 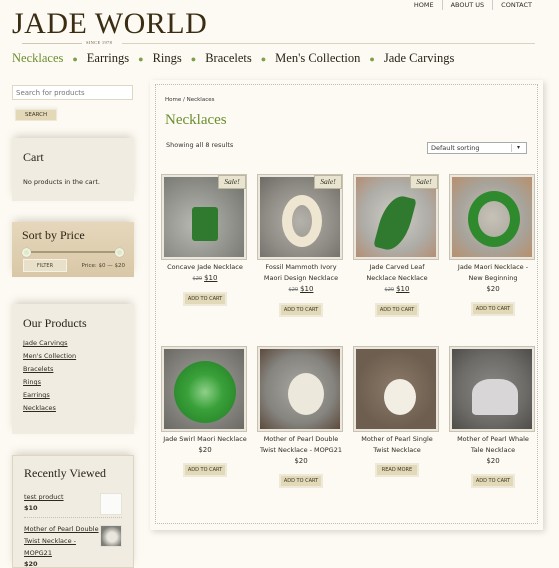 What do you see at coordinates (39, 408) in the screenshot?
I see `category-link: Necklaces` at bounding box center [39, 408].